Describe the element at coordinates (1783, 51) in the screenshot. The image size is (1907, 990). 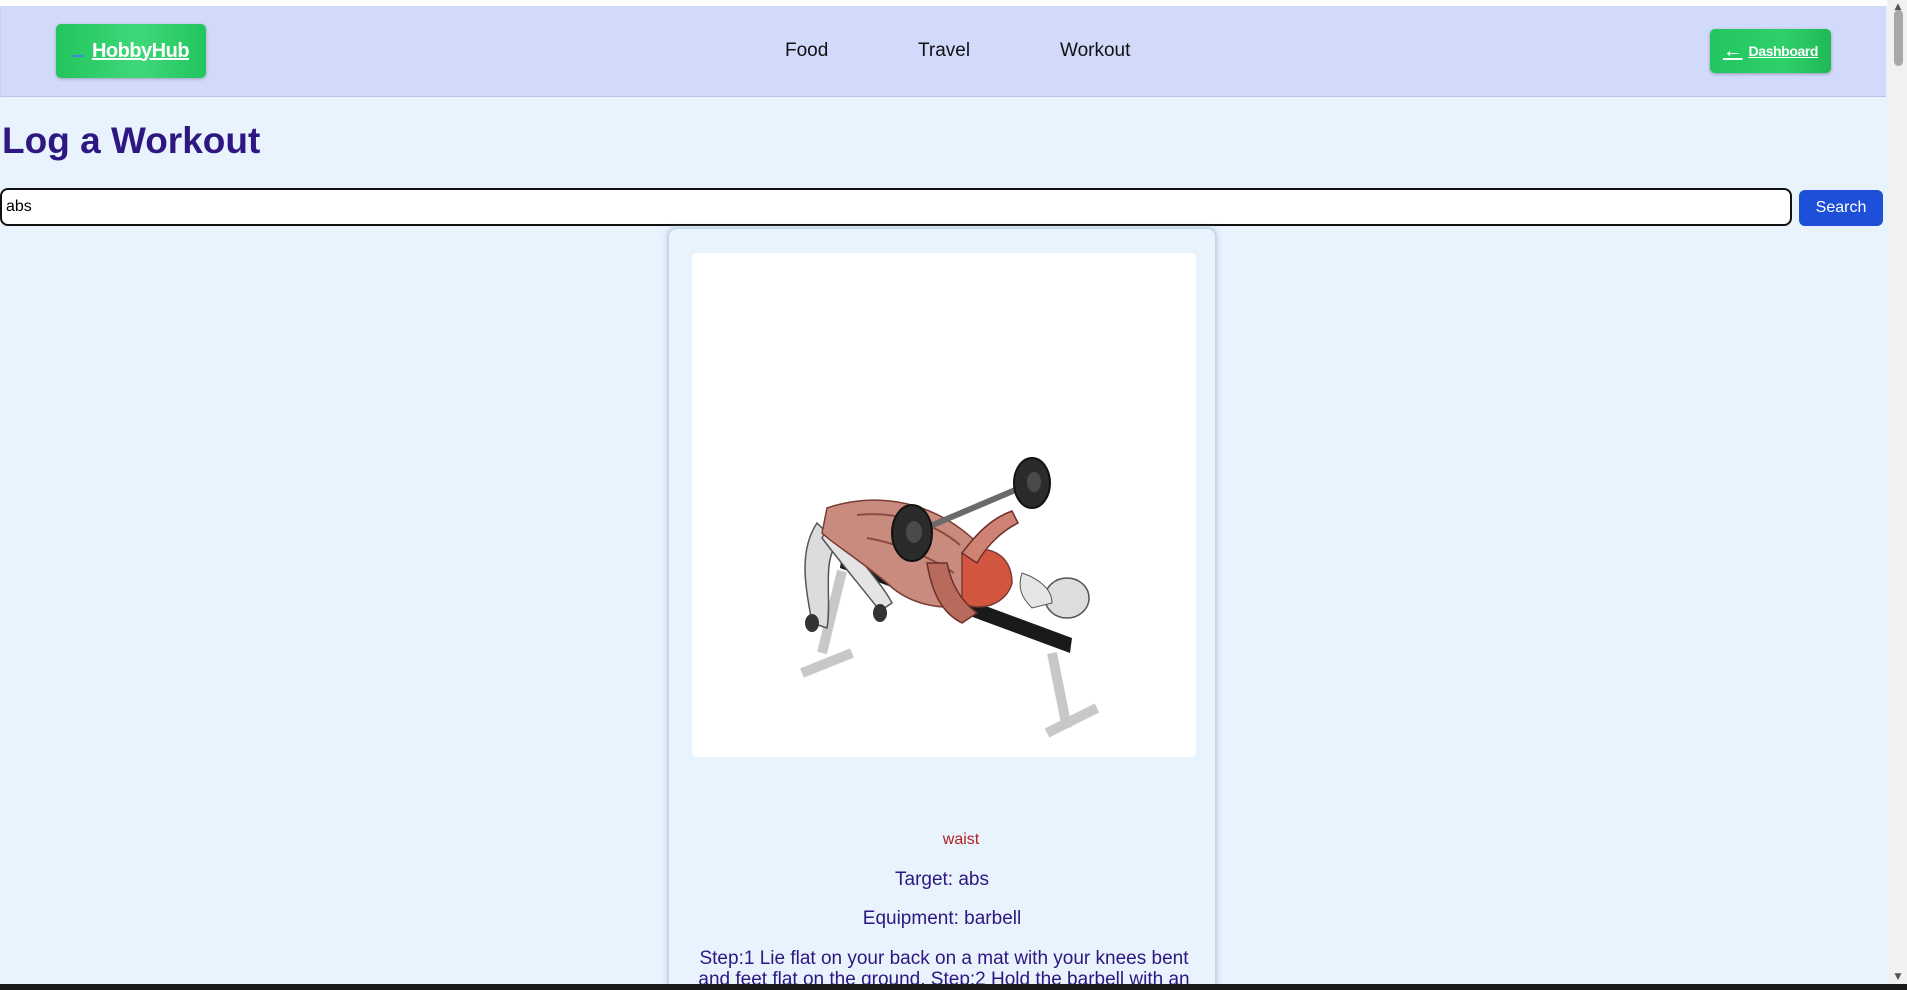
I see `dashboard-label: Dashboard` at that location.